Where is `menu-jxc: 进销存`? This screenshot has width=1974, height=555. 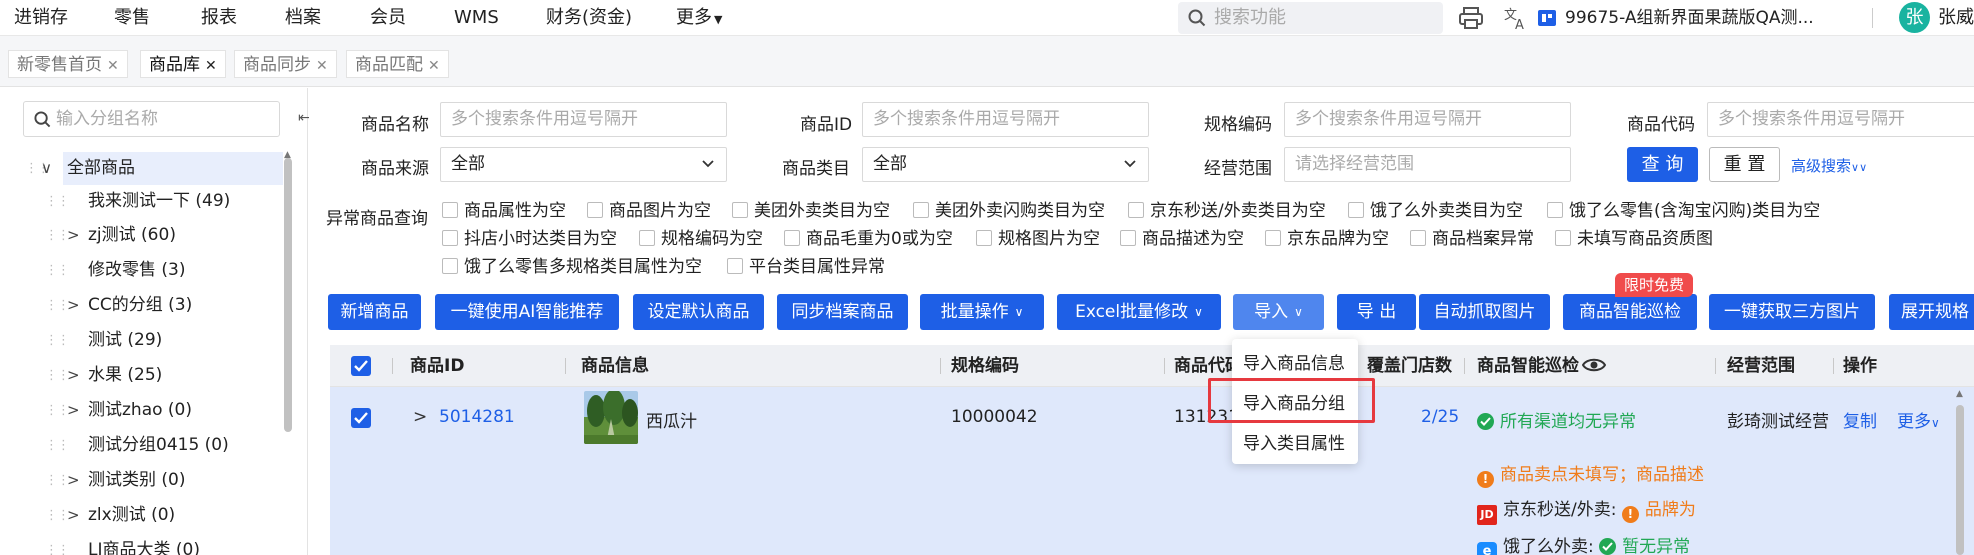 menu-jxc: 进销存 is located at coordinates (41, 18).